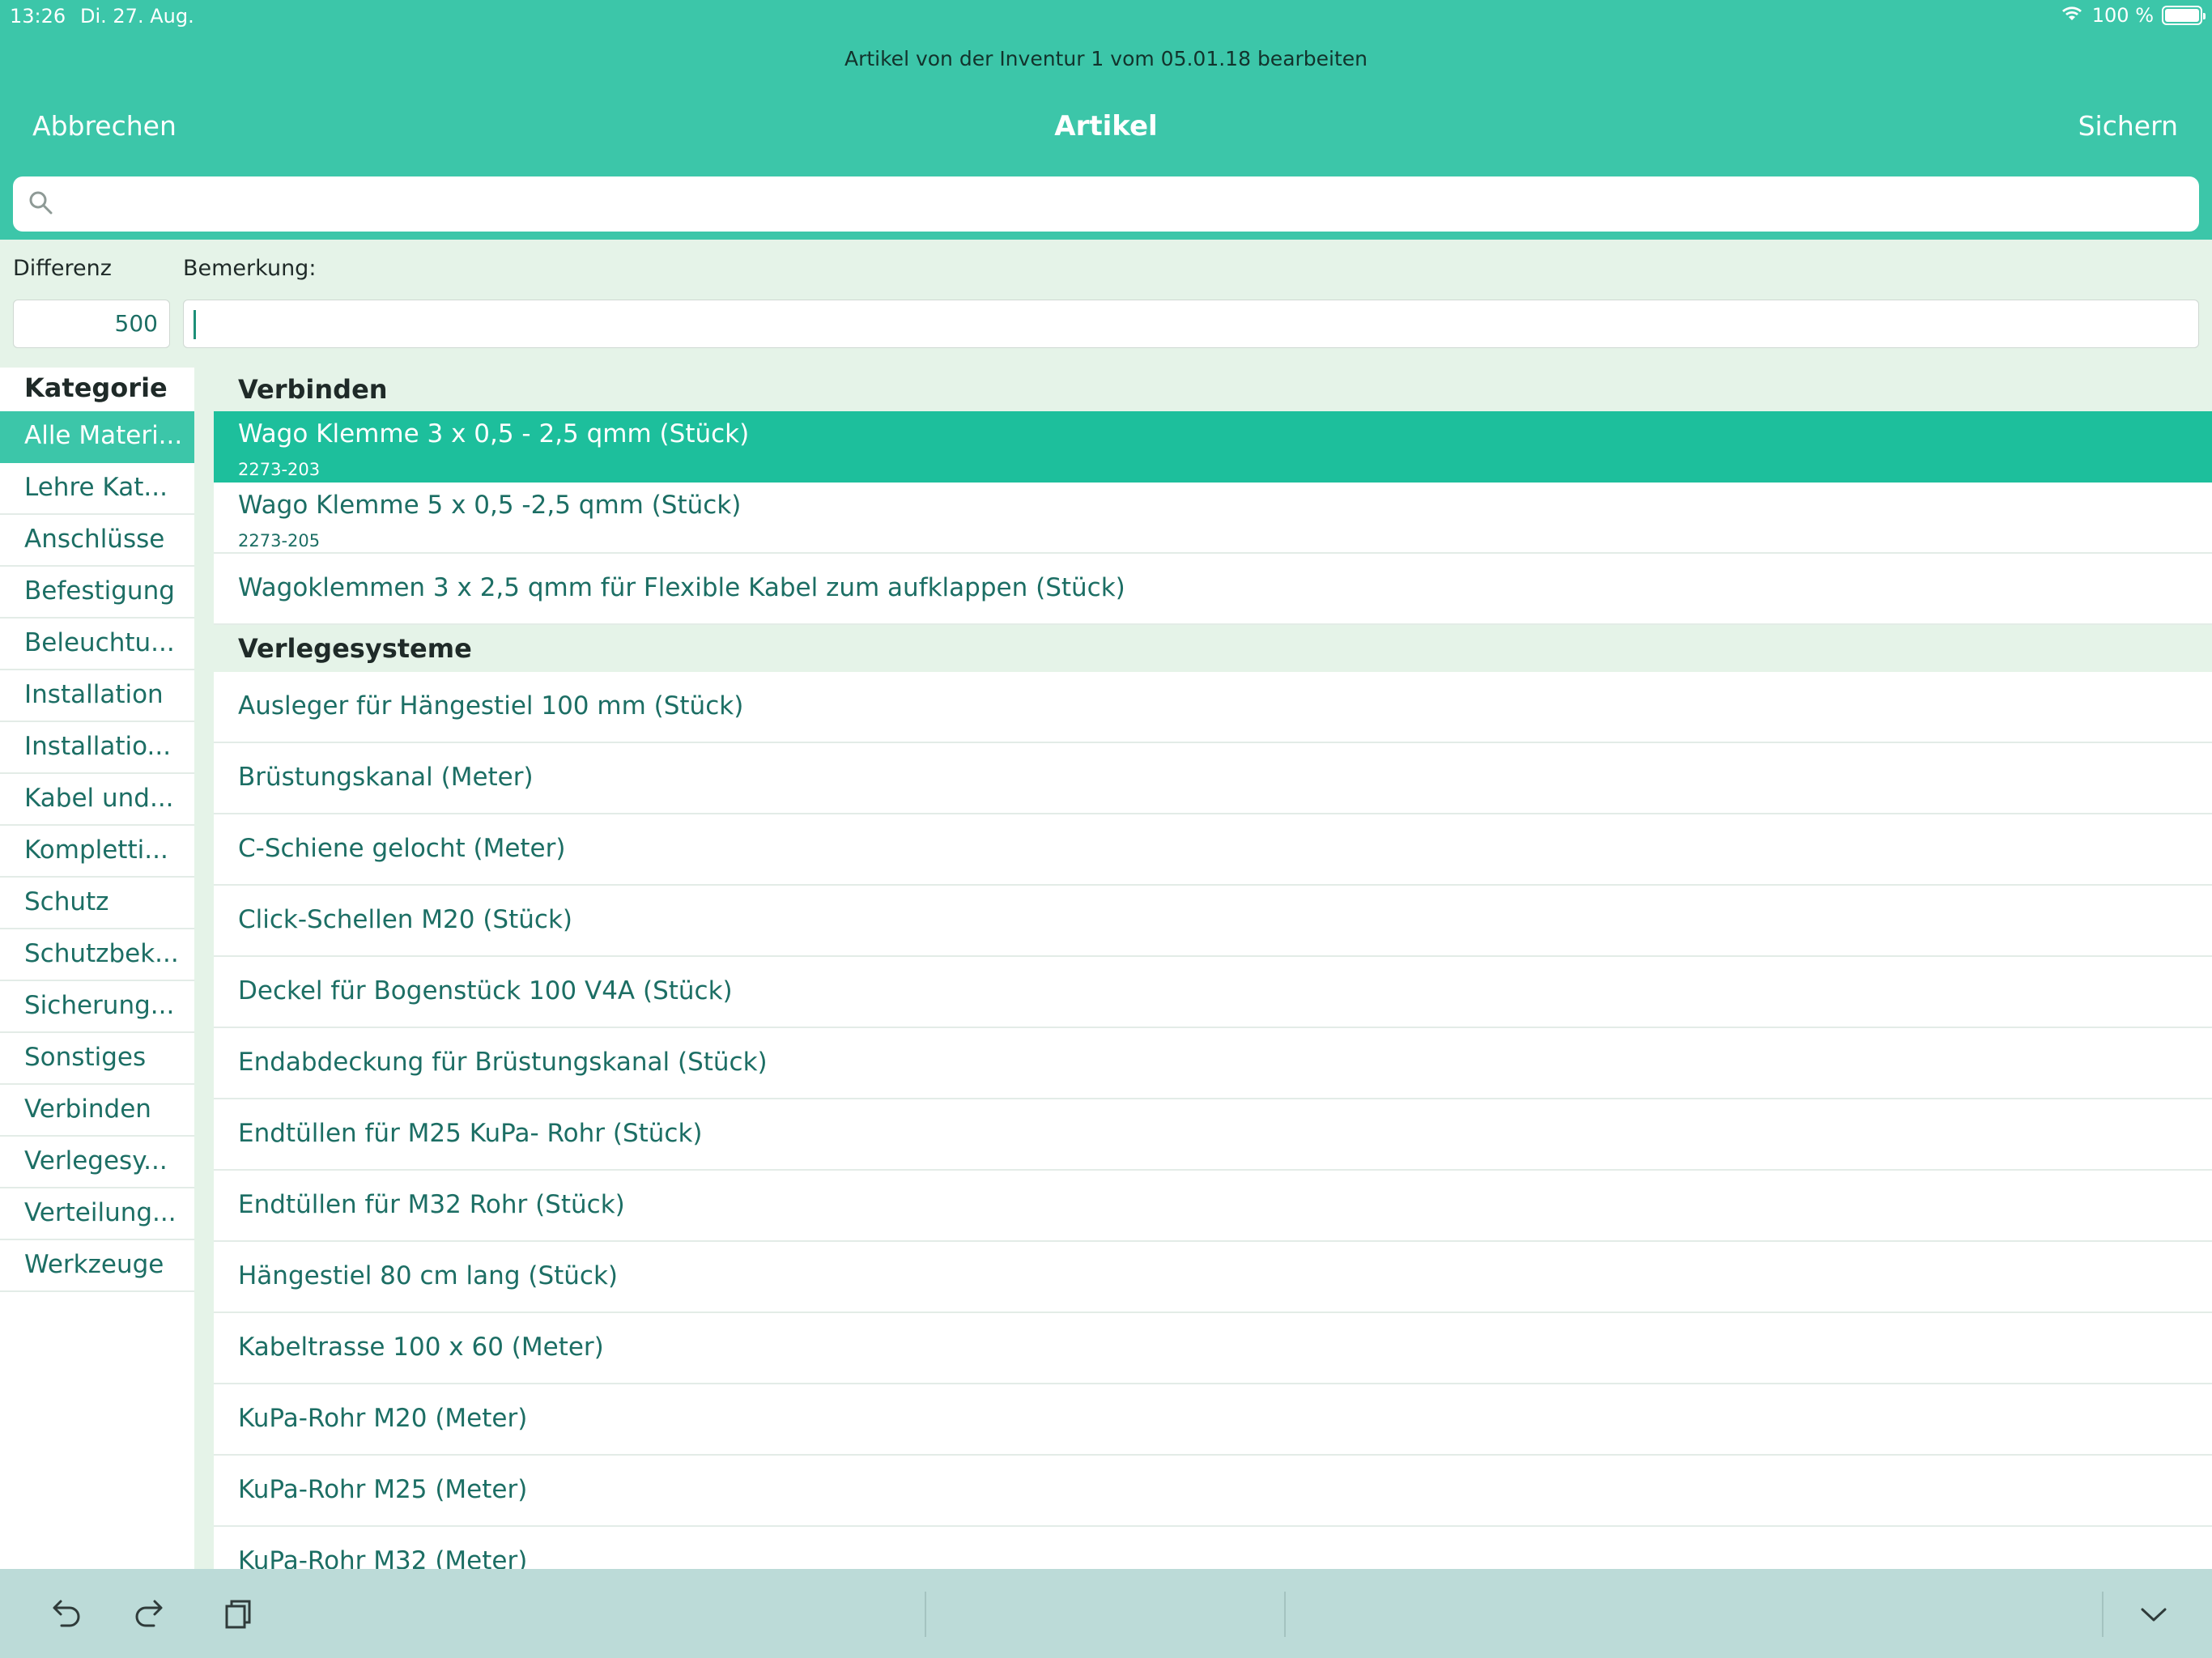 This screenshot has height=1658, width=2212. I want to click on sidebar-divider, so click(204, 968).